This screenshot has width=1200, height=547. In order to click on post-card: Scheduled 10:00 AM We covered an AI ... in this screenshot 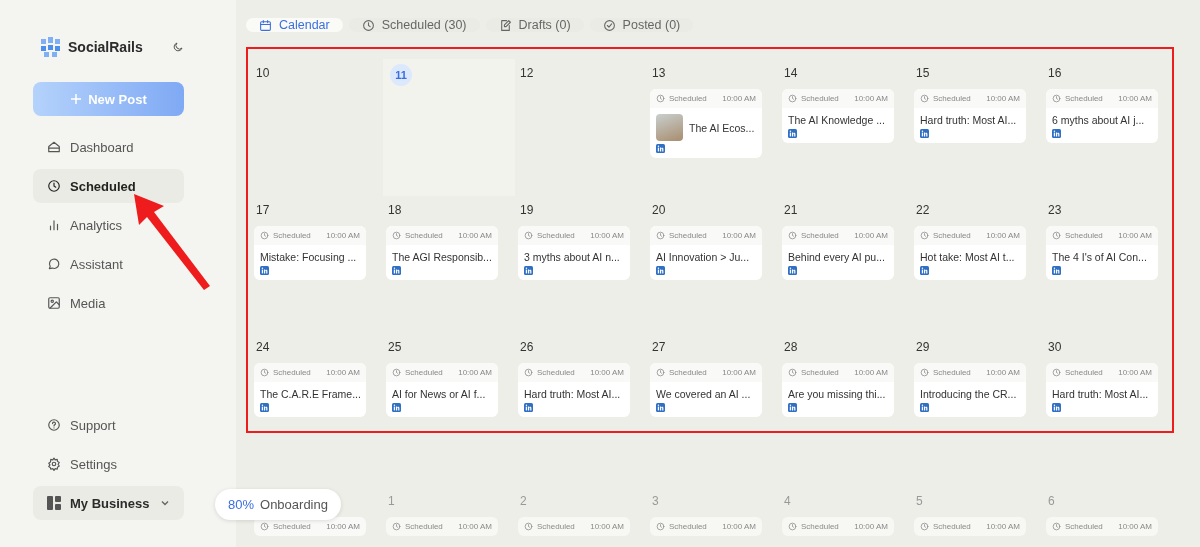, I will do `click(706, 390)`.